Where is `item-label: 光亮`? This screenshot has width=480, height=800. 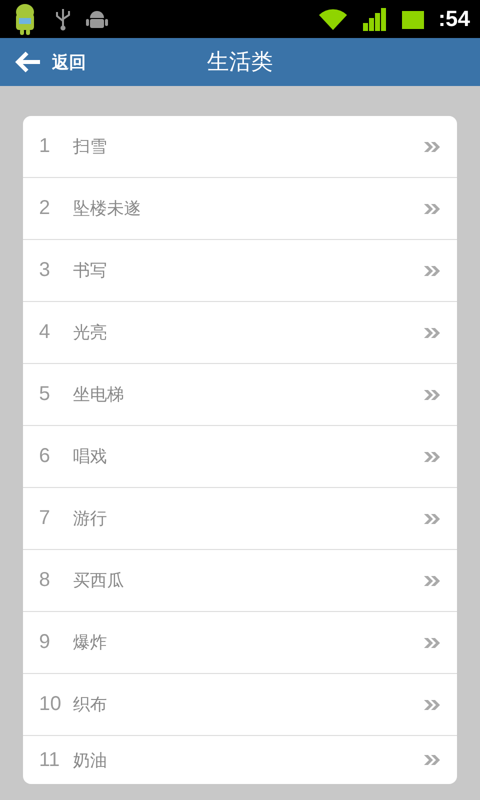 item-label: 光亮 is located at coordinates (90, 333).